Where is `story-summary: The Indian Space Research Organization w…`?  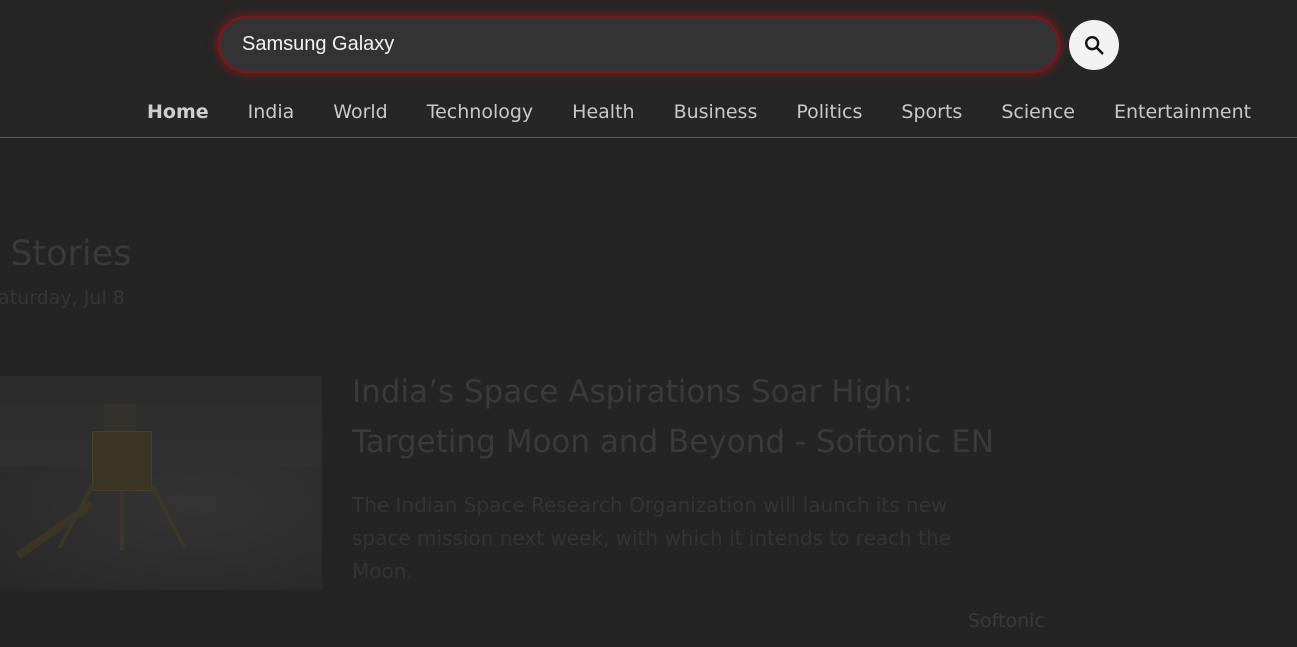
story-summary: The Indian Space Research Organization w… is located at coordinates (651, 538).